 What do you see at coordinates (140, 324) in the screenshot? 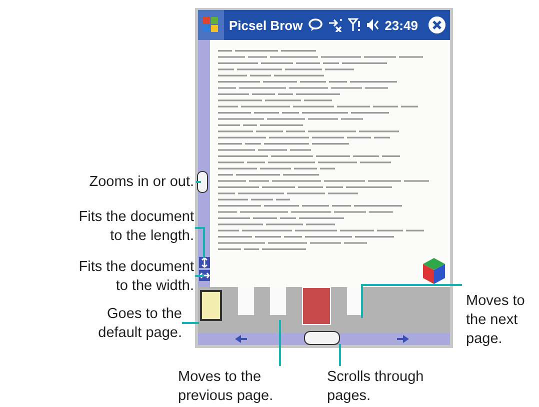
I see `callout-text: Goes to the default page.` at bounding box center [140, 324].